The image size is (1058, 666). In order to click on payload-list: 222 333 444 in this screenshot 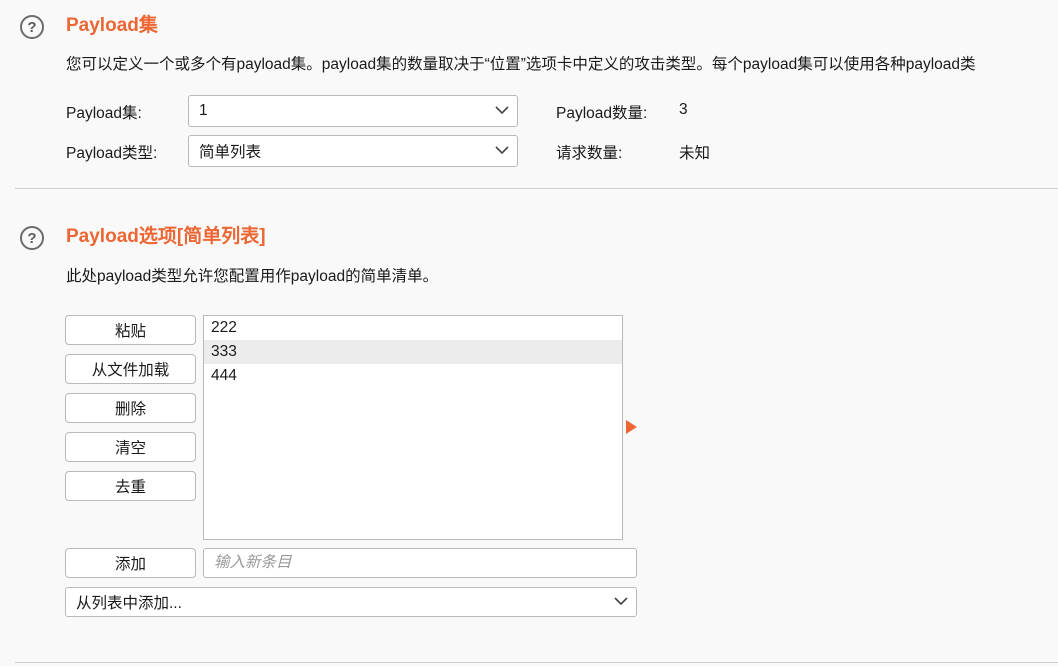, I will do `click(413, 427)`.